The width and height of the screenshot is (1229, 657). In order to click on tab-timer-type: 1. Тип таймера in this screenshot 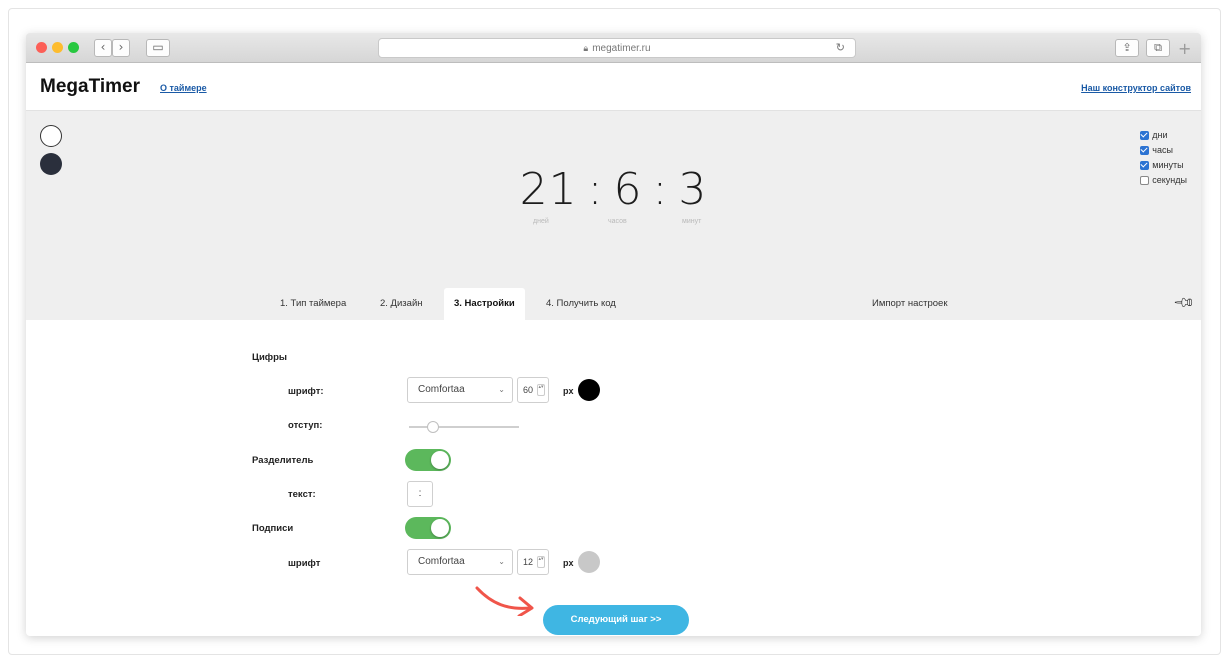, I will do `click(313, 304)`.